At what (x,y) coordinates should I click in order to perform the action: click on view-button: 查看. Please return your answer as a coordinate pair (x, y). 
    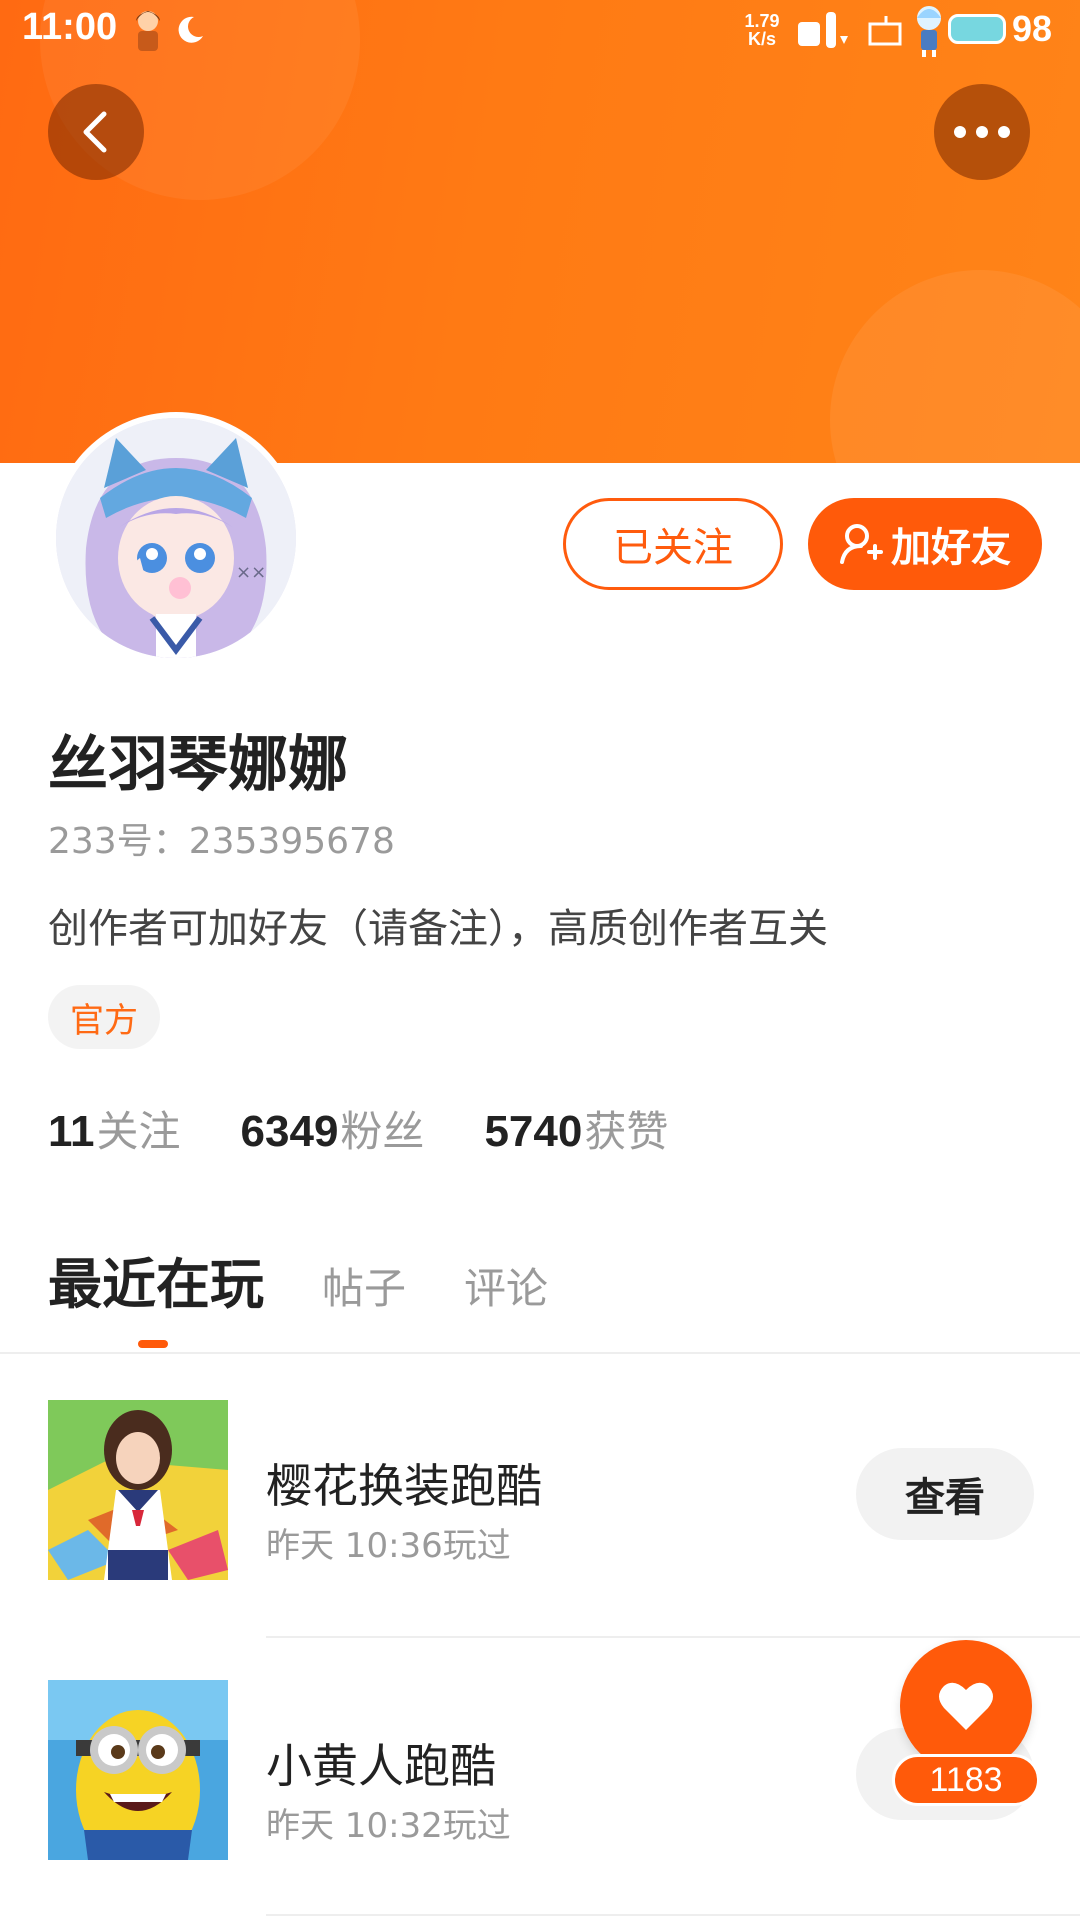
    Looking at the image, I should click on (945, 1494).